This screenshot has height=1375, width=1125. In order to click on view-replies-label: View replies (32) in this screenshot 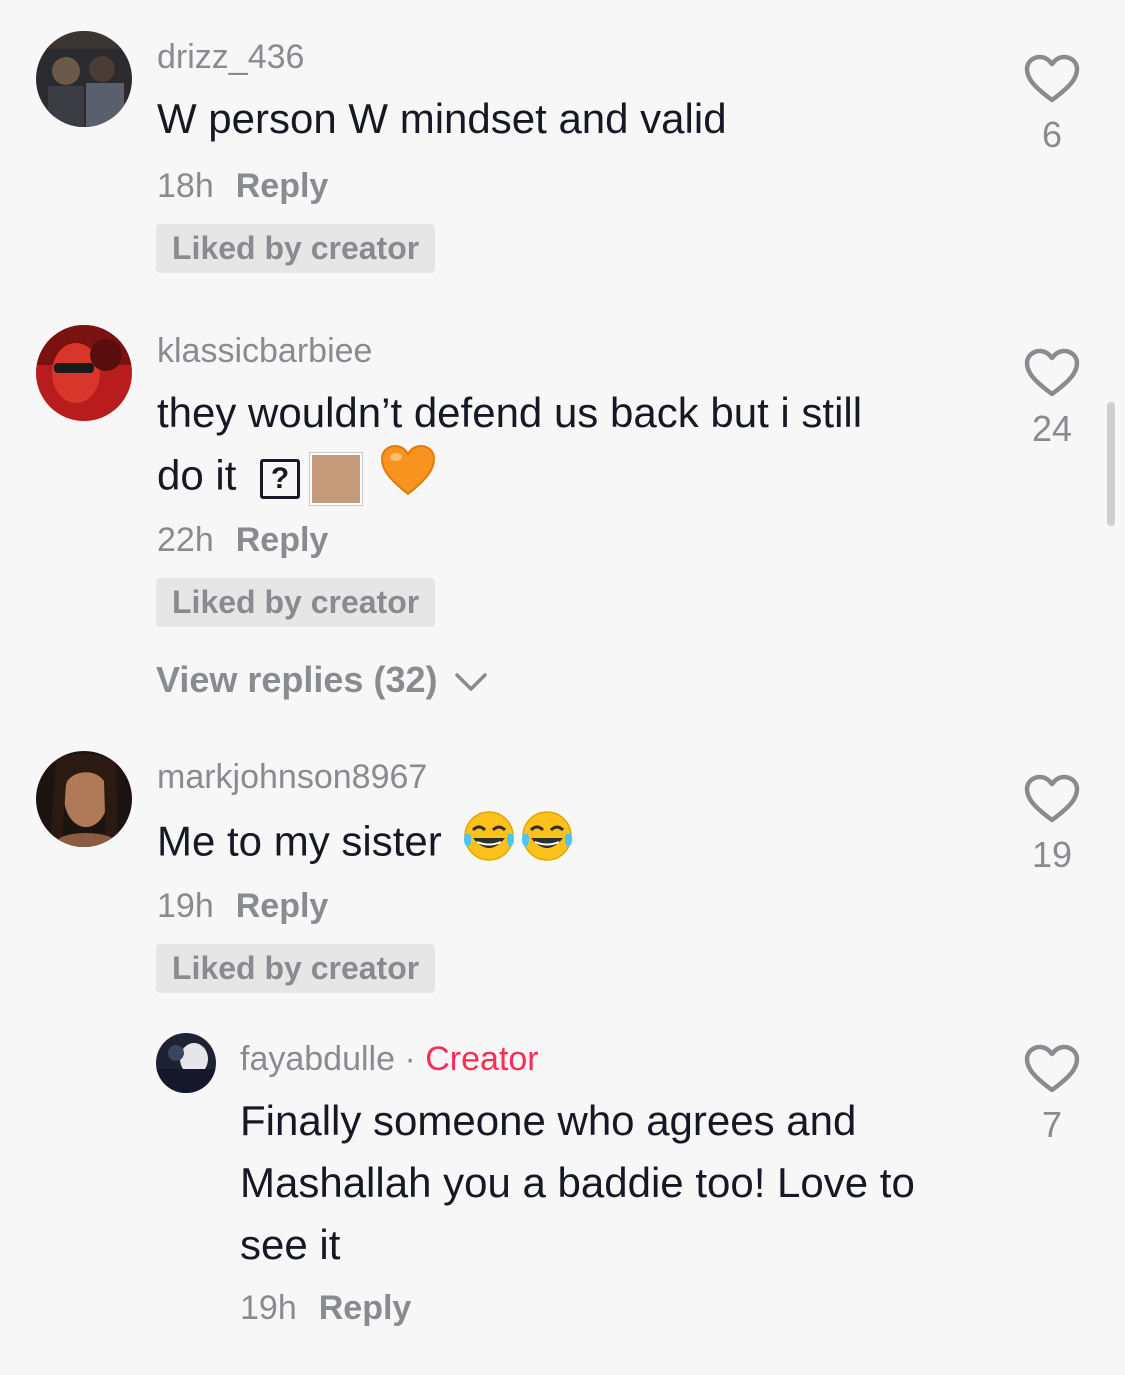, I will do `click(297, 679)`.